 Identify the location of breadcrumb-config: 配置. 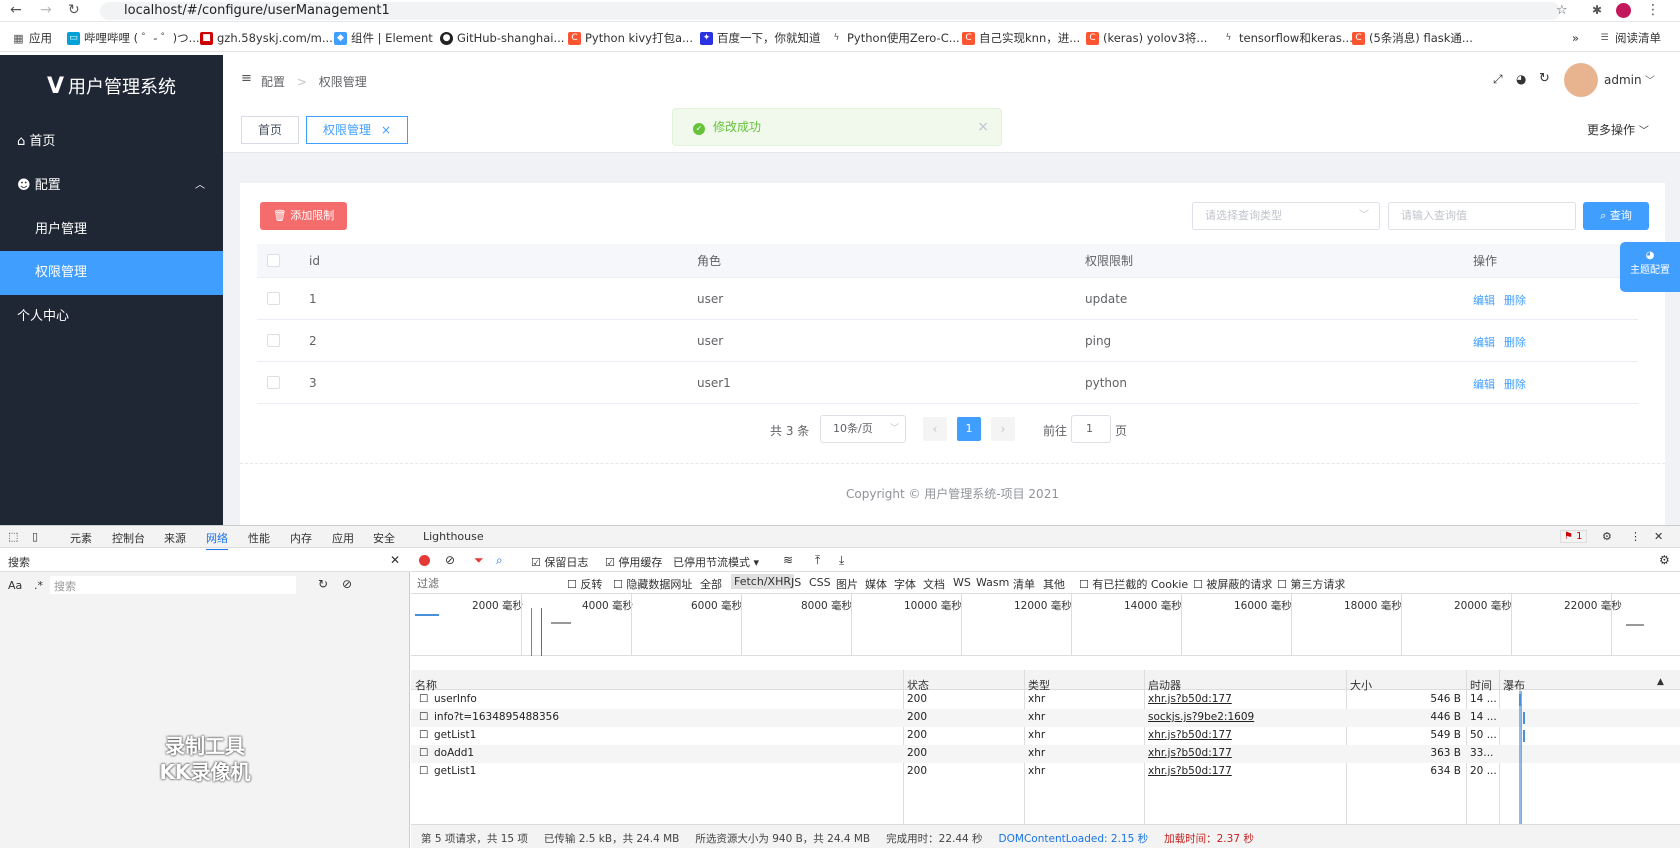
(273, 82).